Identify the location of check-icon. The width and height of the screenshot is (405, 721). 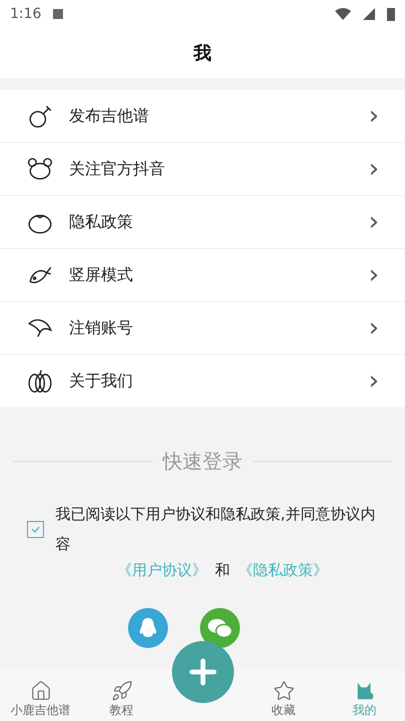
(35, 529).